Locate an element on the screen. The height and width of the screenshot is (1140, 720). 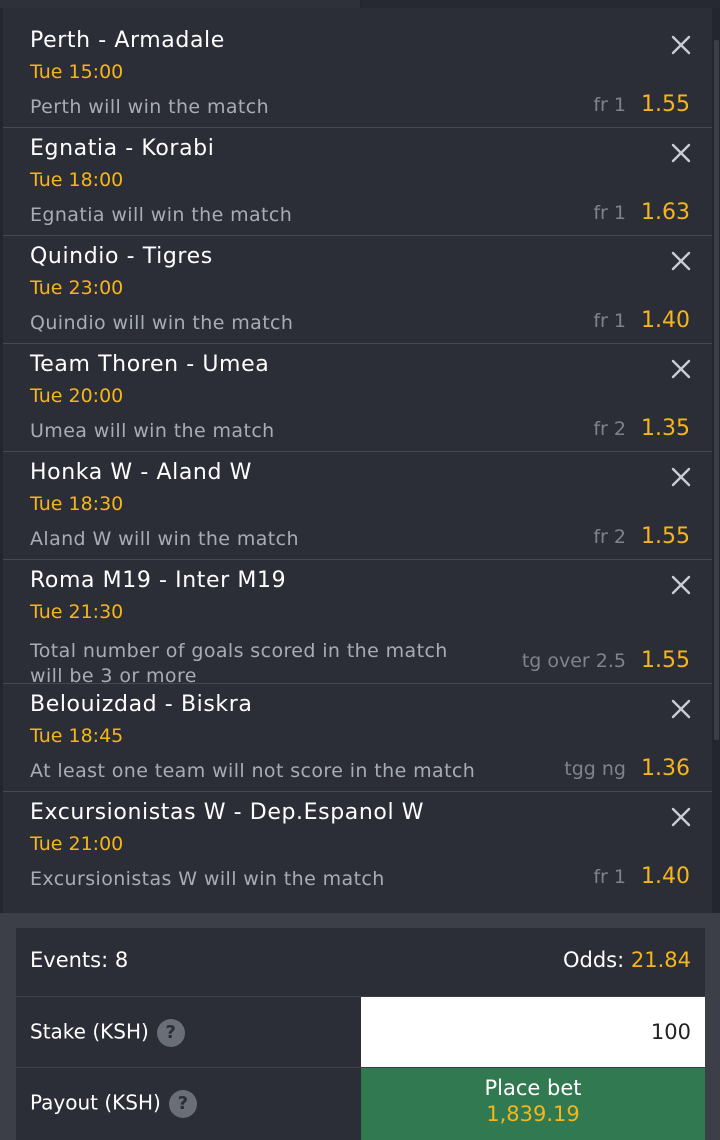
bet-odd: 1.63 is located at coordinates (665, 212).